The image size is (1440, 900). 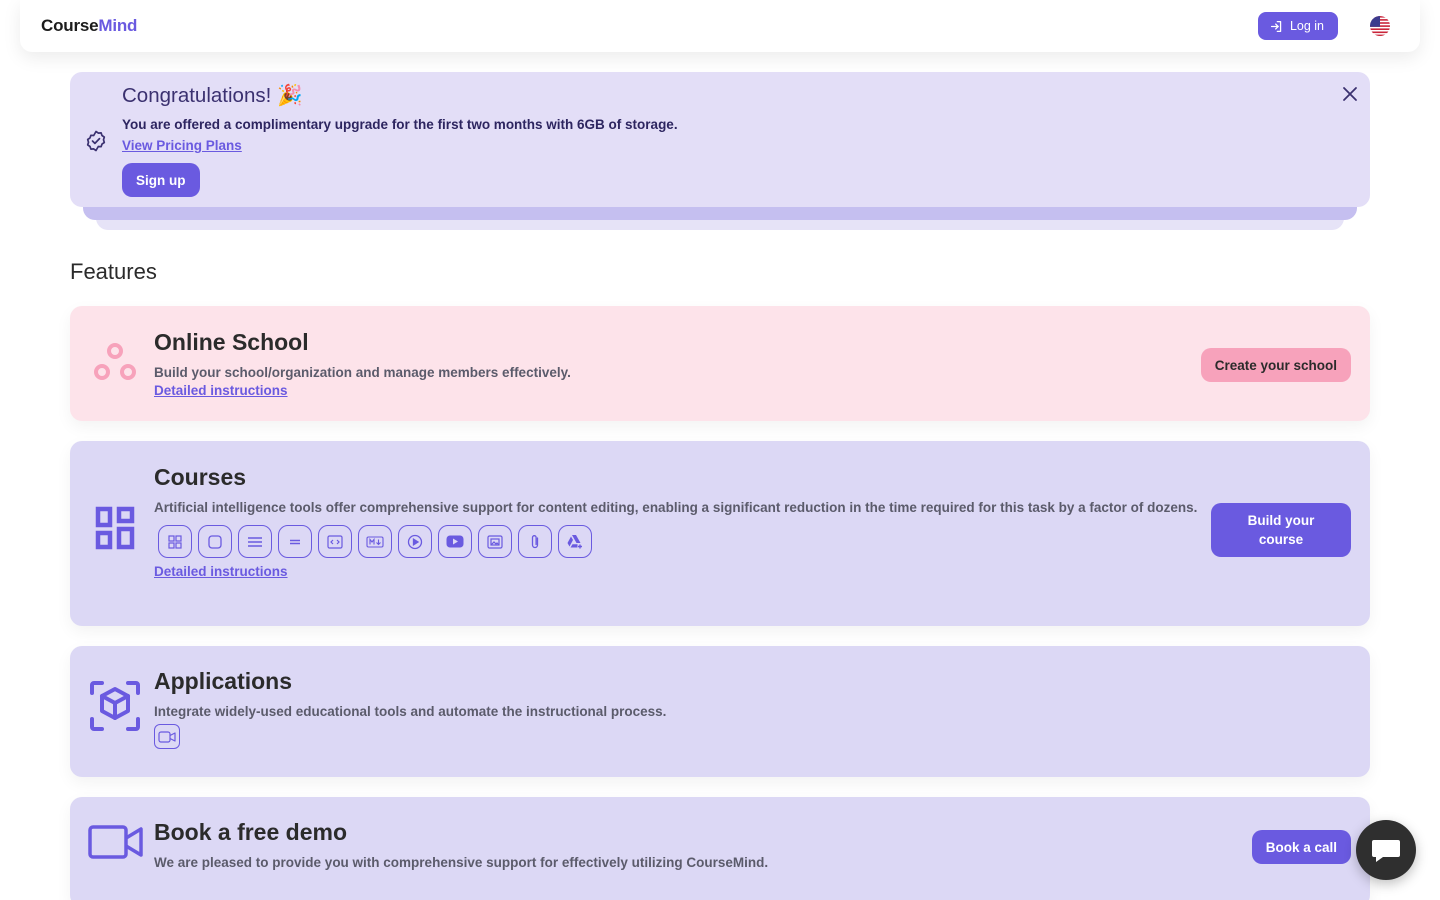 What do you see at coordinates (1275, 365) in the screenshot?
I see `create-school-button: Create your school` at bounding box center [1275, 365].